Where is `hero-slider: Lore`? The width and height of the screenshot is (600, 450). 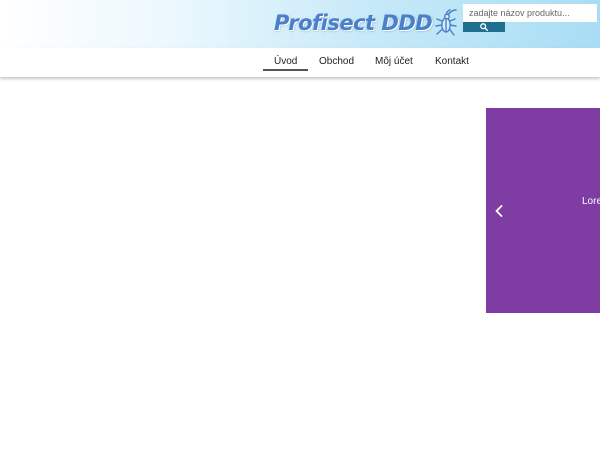 hero-slider: Lore is located at coordinates (543, 210).